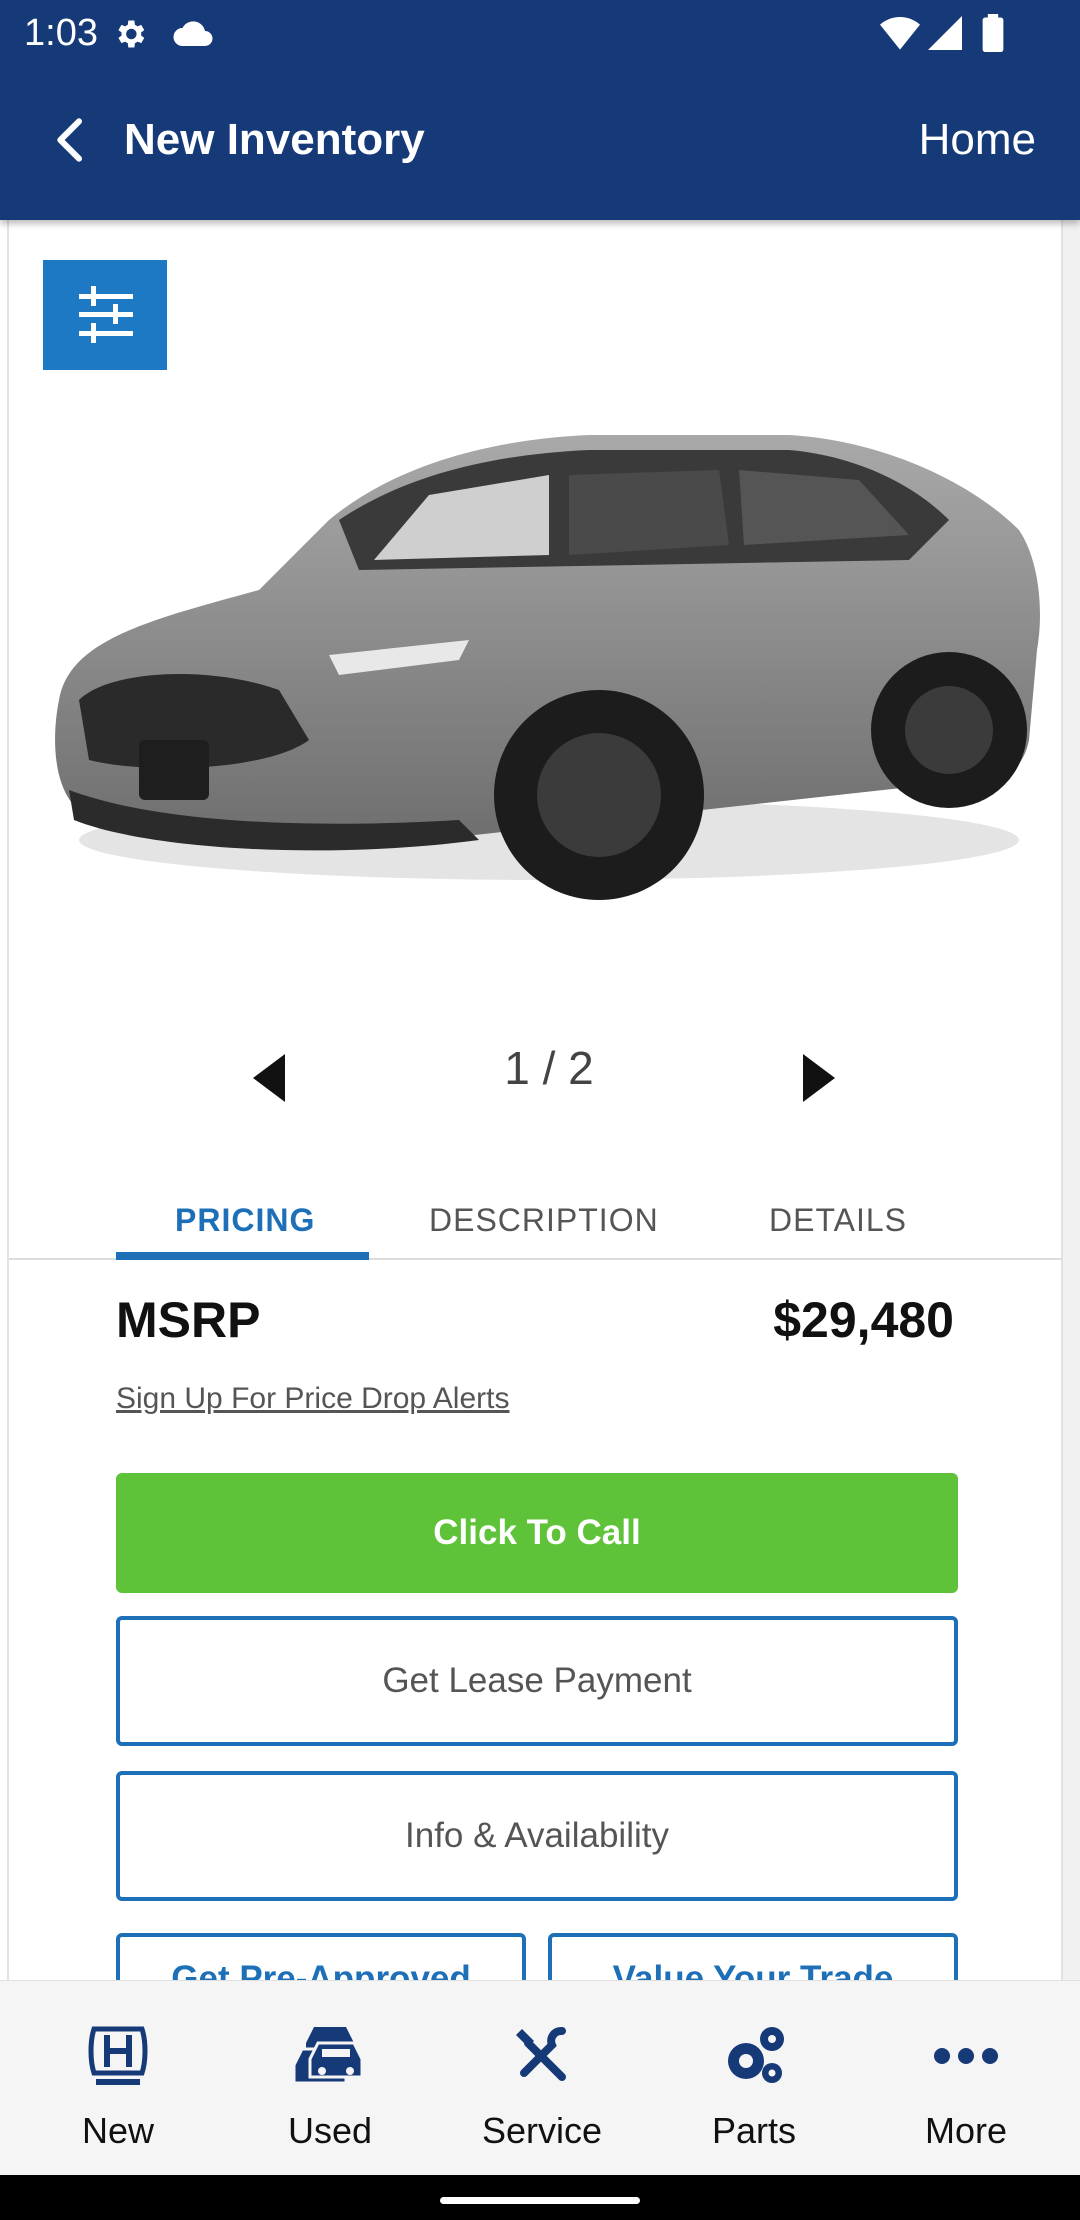 The width and height of the screenshot is (1080, 2220). I want to click on pre-approved-button: Get Pre-Approved, so click(321, 1956).